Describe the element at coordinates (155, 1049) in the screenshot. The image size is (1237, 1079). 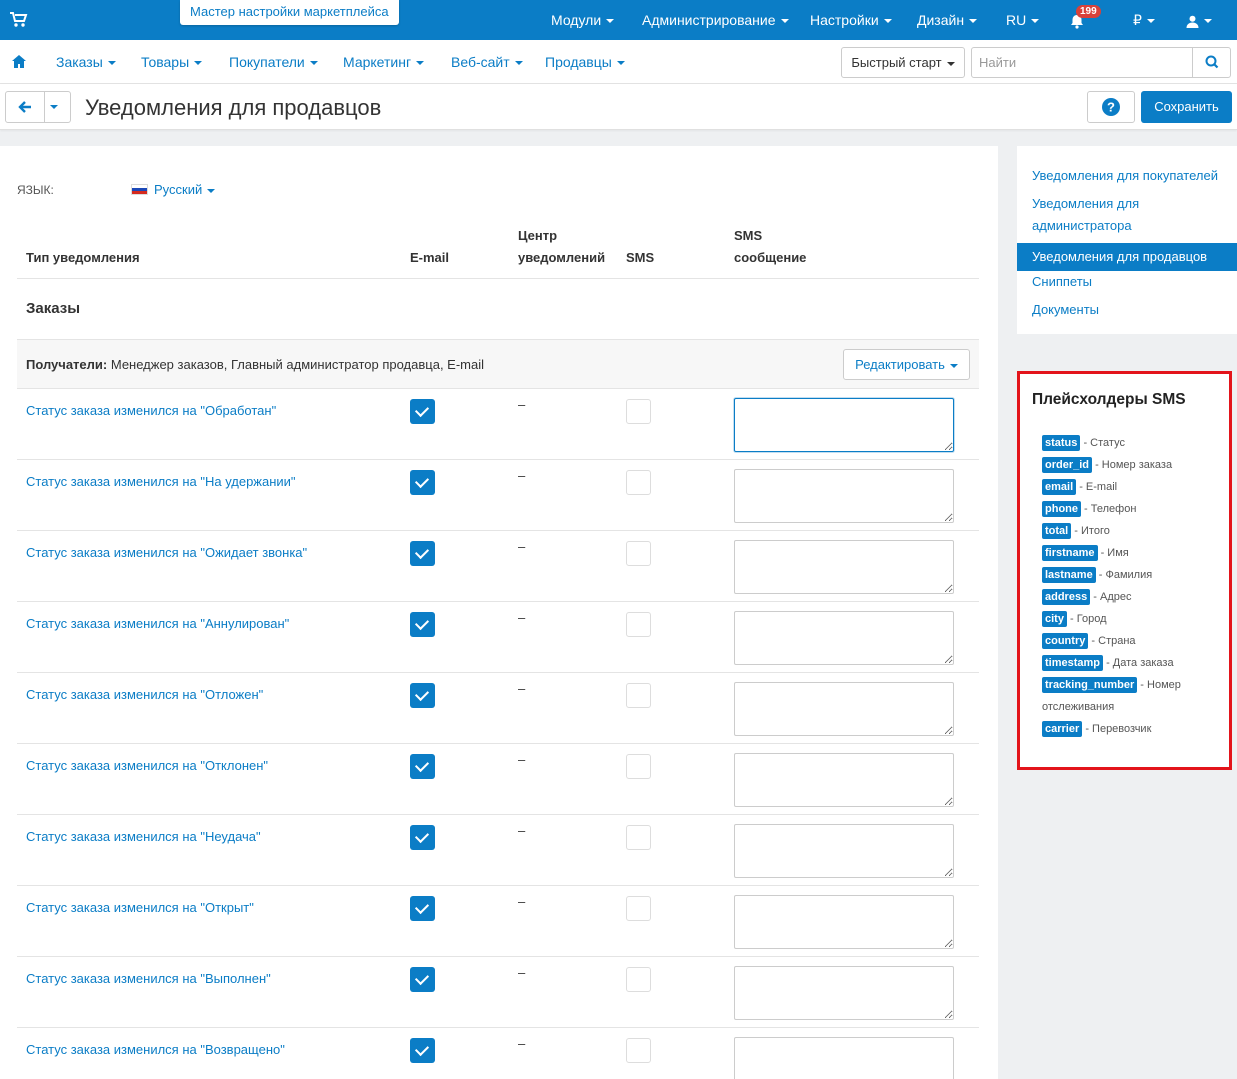
I see `notification-link: Статус заказа изменился на "Возвращено"` at that location.